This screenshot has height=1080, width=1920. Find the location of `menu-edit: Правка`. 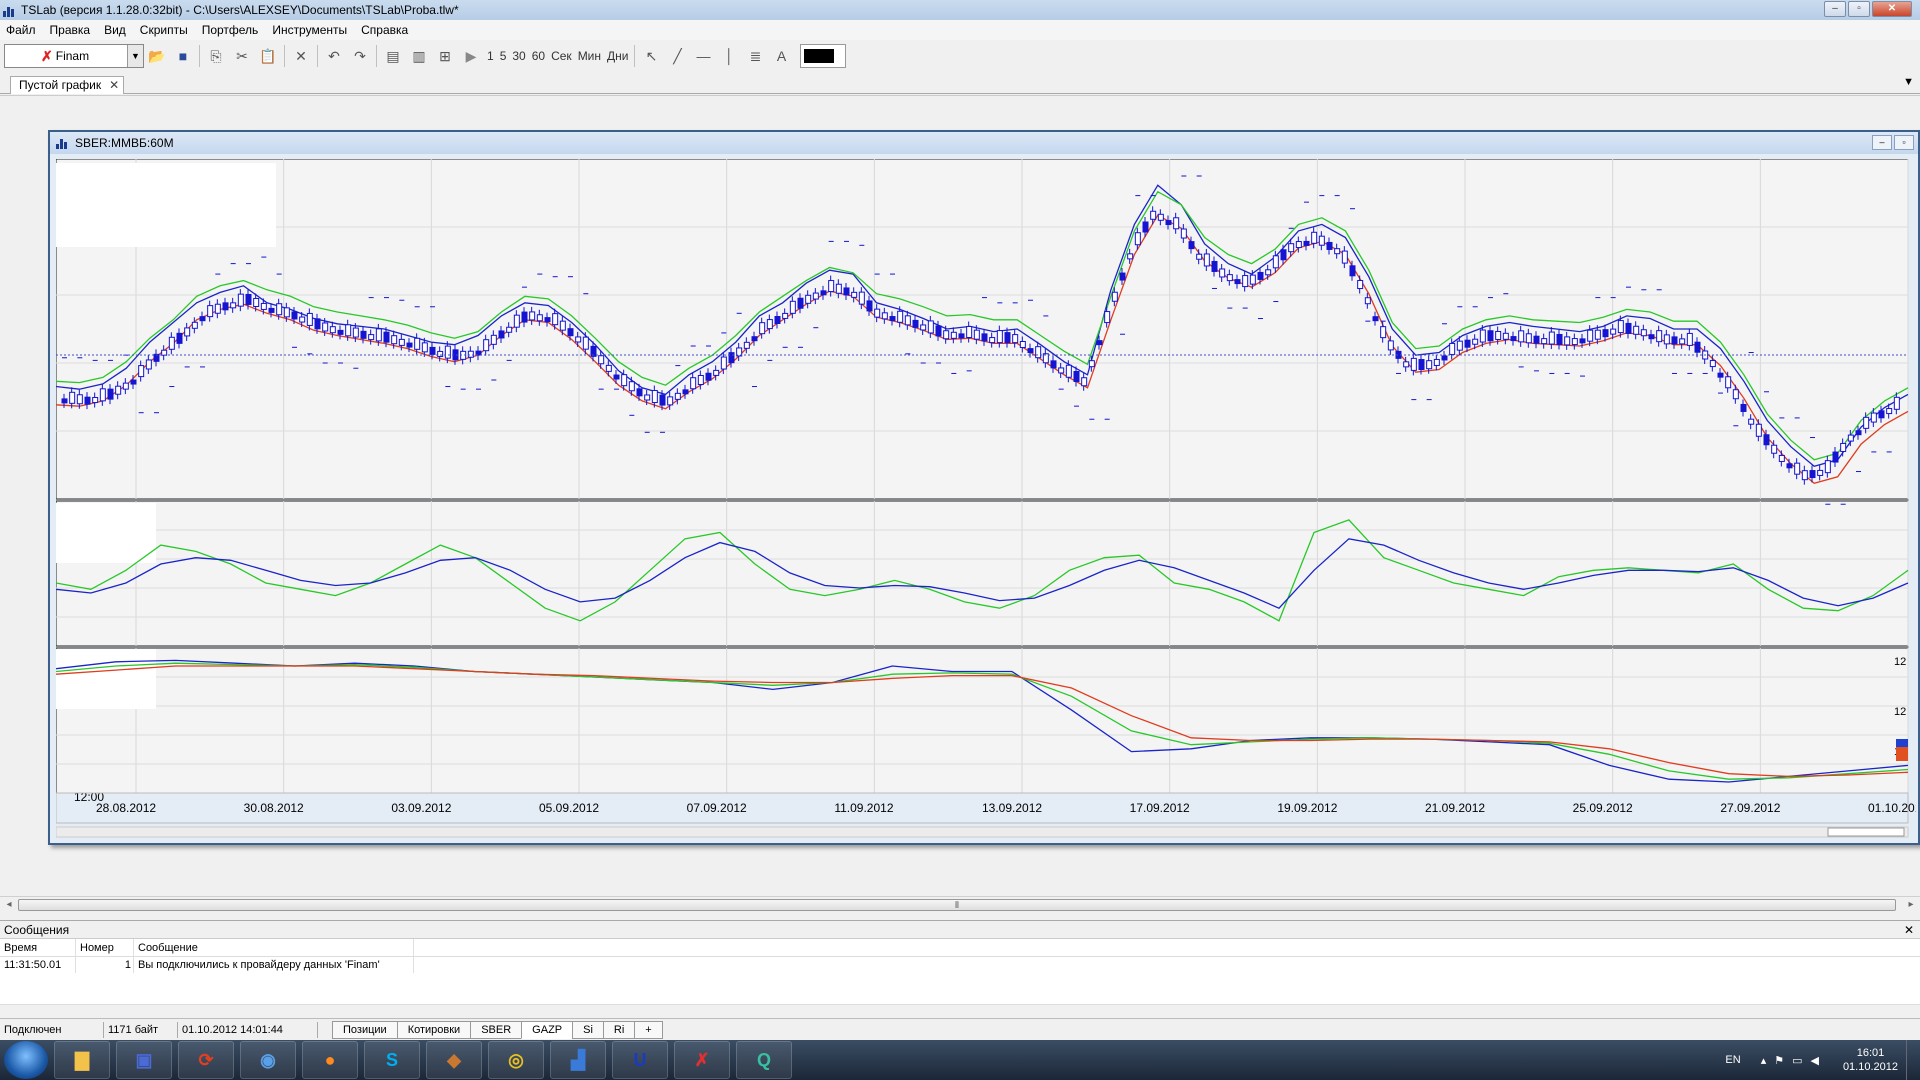

menu-edit: Правка is located at coordinates (70, 30).